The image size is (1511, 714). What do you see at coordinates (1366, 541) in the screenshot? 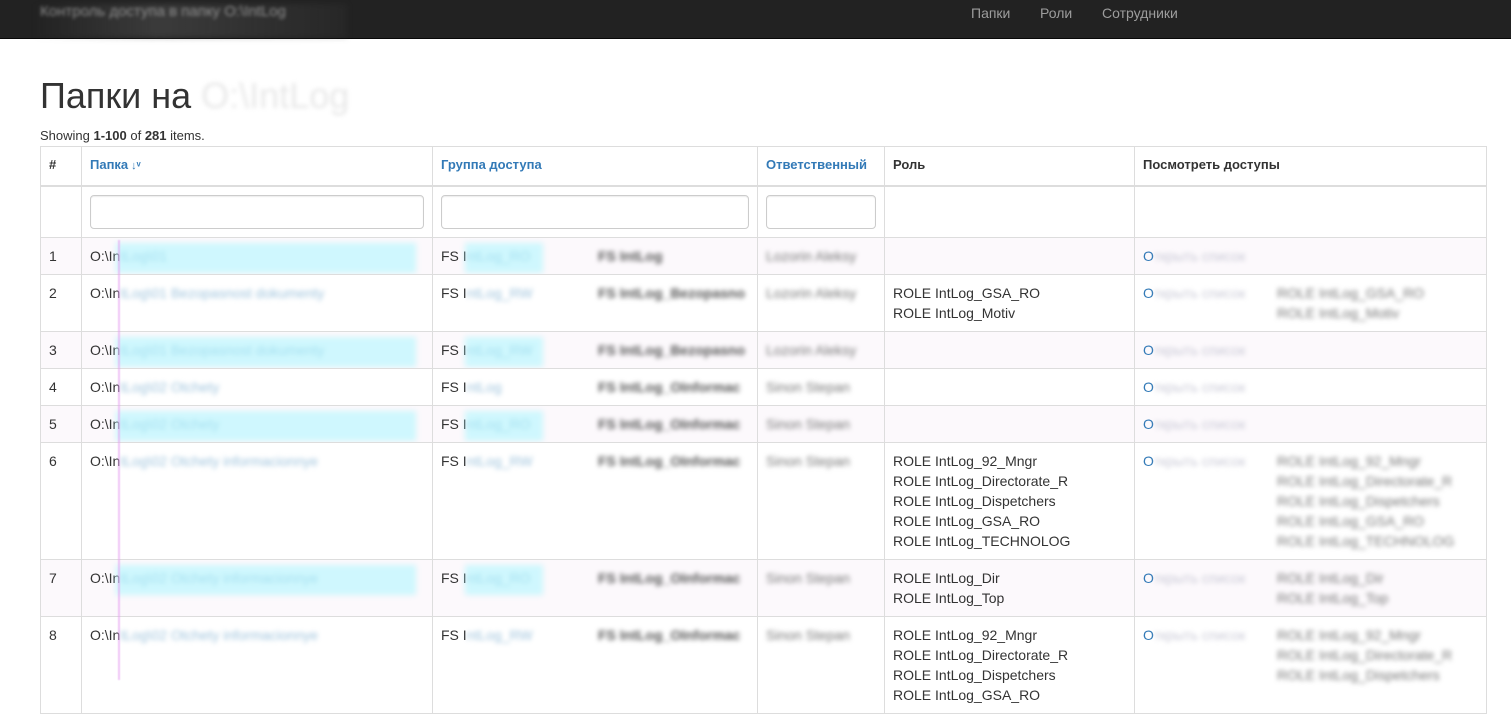
I see `view-role-item: ROLE IntLog_TECHNOLOG` at bounding box center [1366, 541].